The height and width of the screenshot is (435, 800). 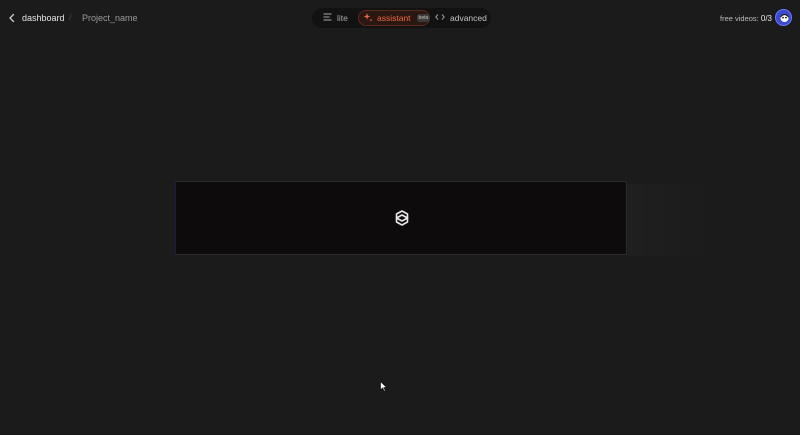 I want to click on app-logo-icon, so click(x=402, y=218).